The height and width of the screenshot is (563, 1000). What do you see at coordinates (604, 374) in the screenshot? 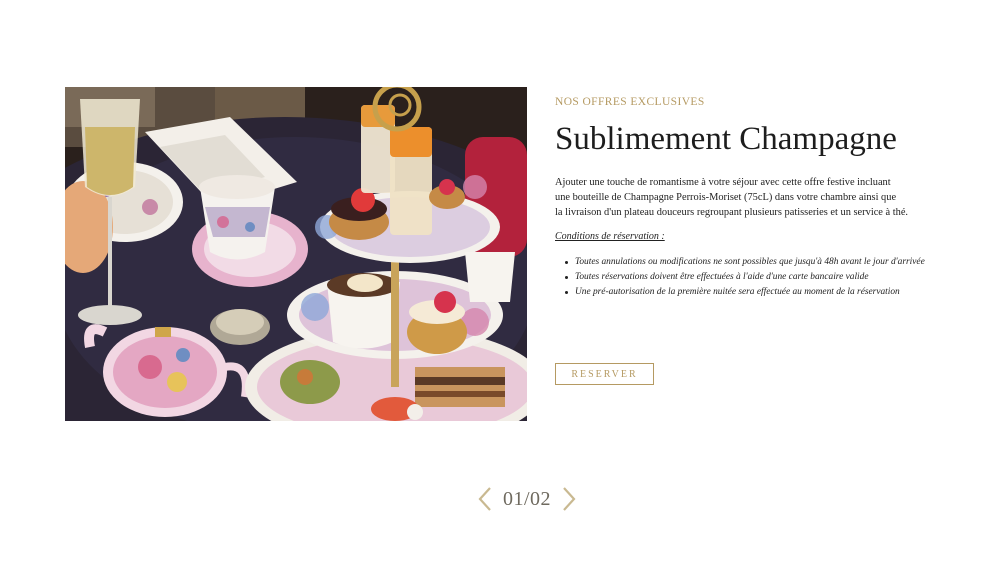
I see `reserve-button: RESERVER` at bounding box center [604, 374].